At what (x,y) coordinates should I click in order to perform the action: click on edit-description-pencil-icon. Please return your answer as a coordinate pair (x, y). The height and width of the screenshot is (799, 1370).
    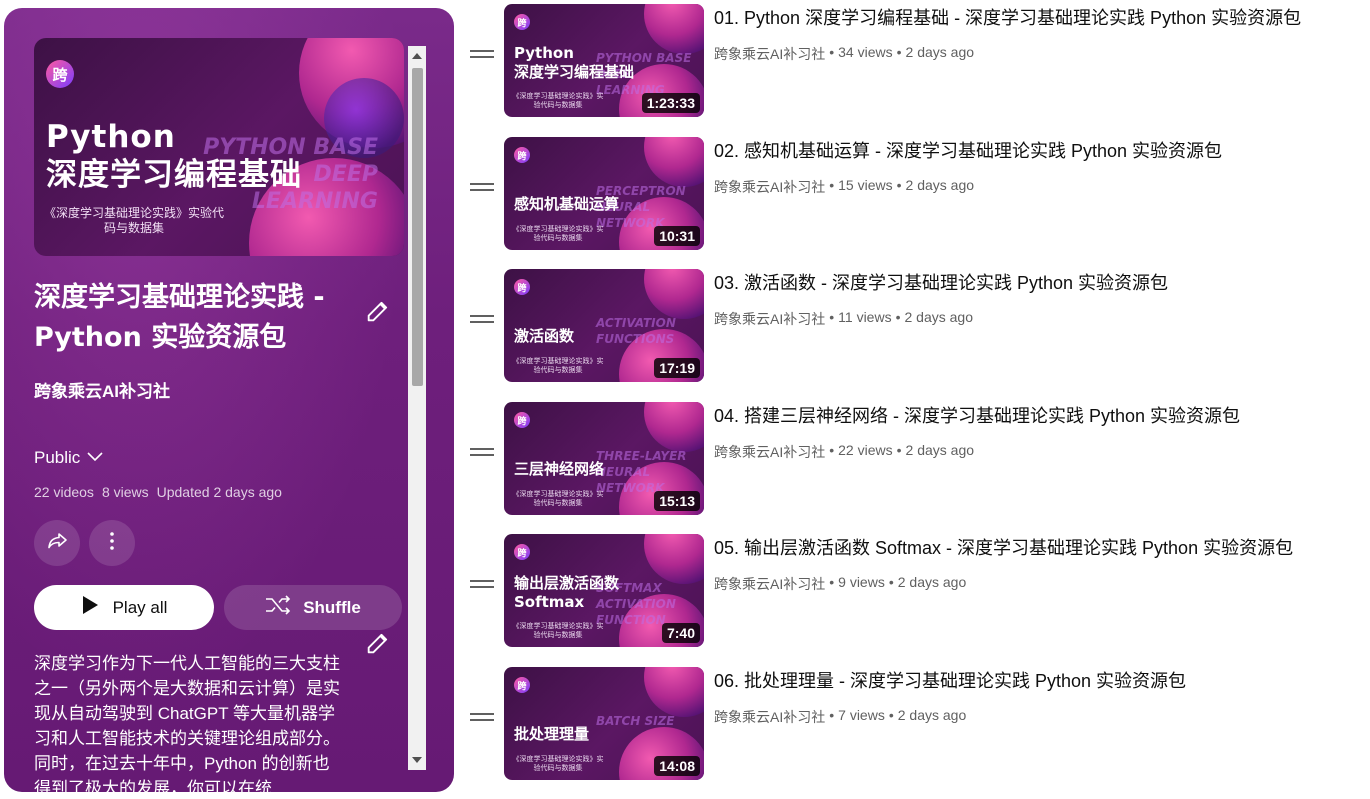
    Looking at the image, I should click on (378, 643).